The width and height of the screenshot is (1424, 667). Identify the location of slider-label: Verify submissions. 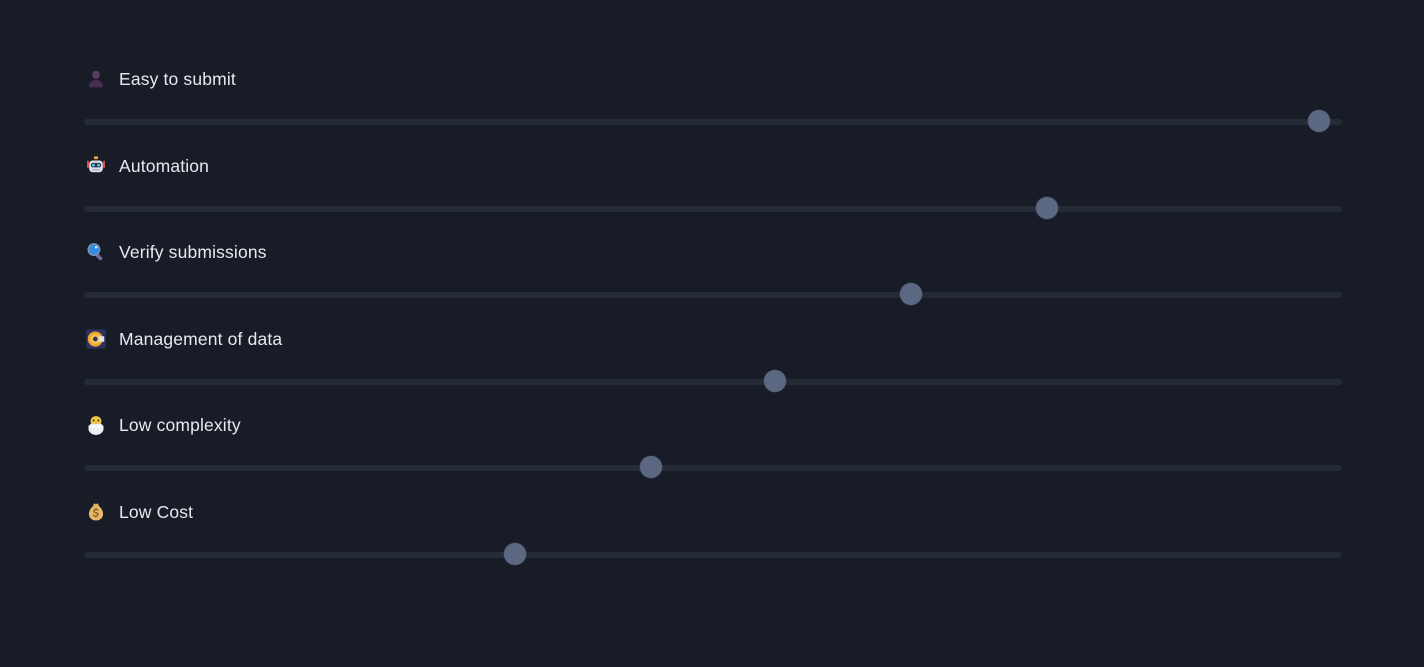
(193, 252).